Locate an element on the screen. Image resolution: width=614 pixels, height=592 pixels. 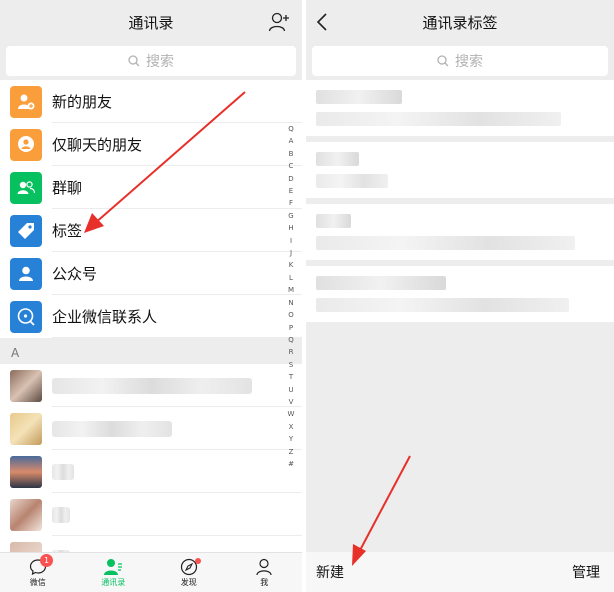
list-item-chat-only-friends: 仅聊天的朋友 is located at coordinates (151, 144).